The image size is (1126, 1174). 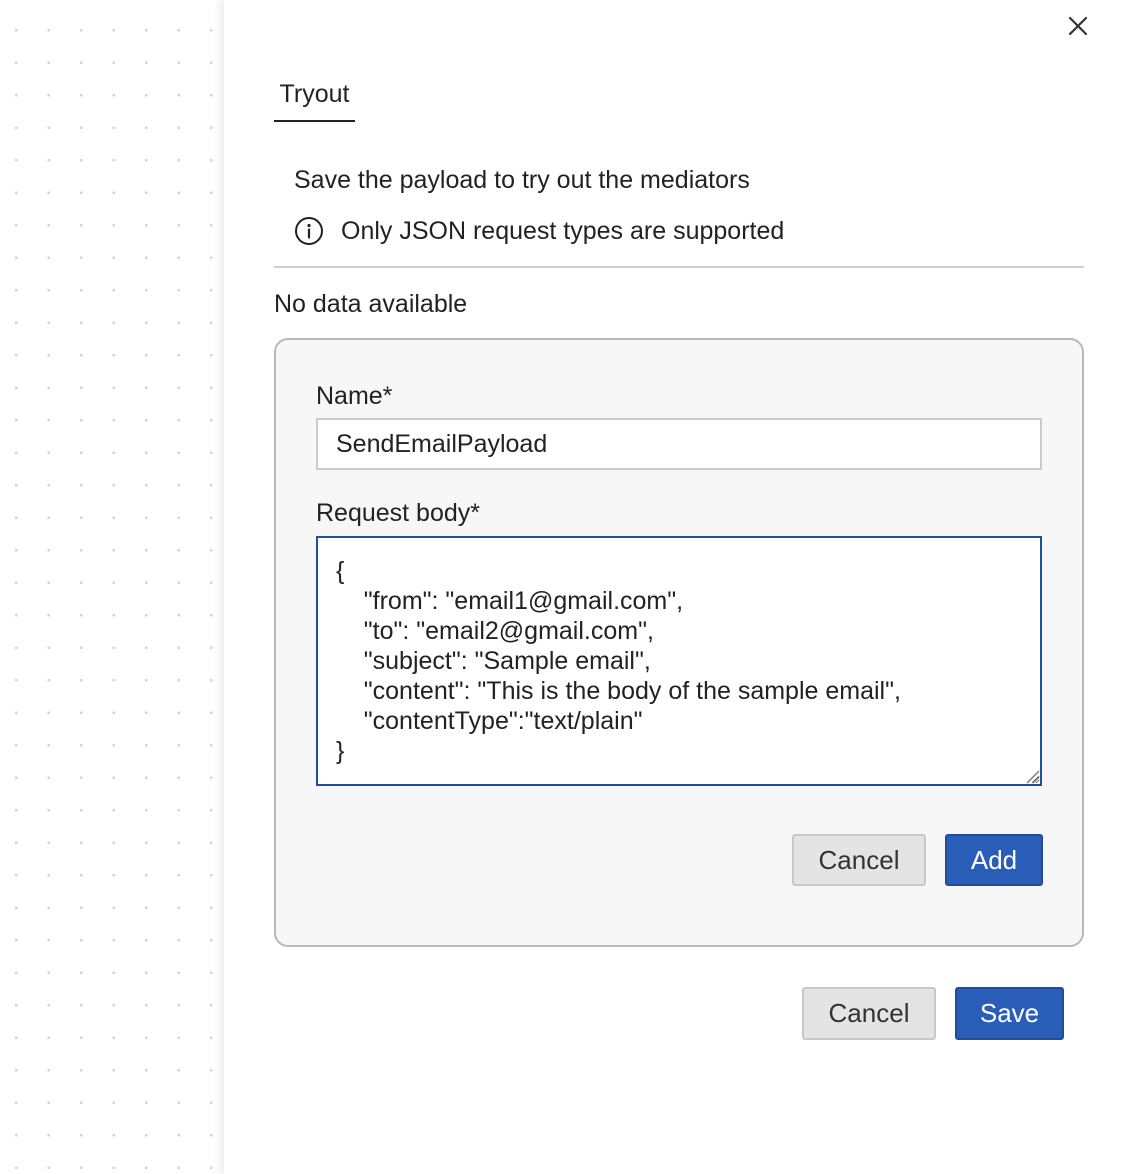 What do you see at coordinates (994, 860) in the screenshot?
I see `add-button: Add` at bounding box center [994, 860].